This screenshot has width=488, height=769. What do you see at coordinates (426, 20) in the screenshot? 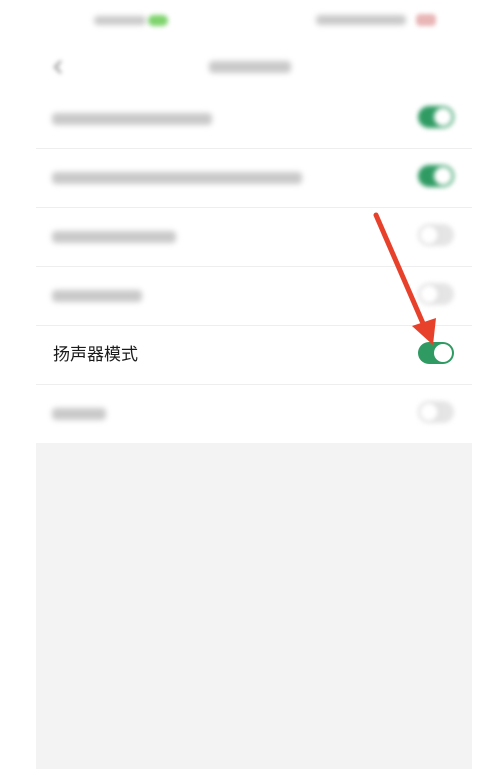
I see `battery-icon` at bounding box center [426, 20].